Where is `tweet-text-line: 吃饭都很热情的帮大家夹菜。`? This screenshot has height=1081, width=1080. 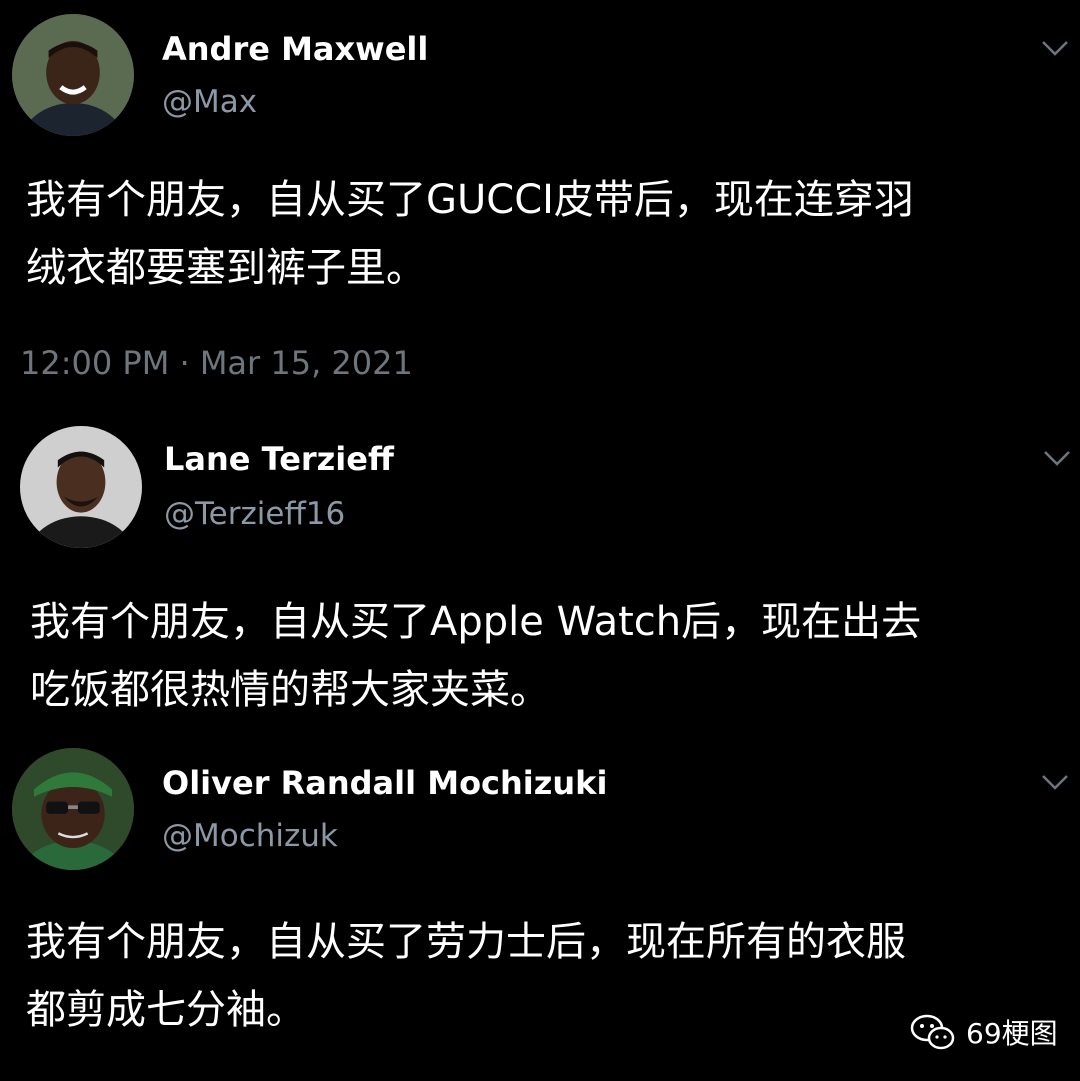
tweet-text-line: 吃饭都很热情的帮大家夹菜。 is located at coordinates (290, 690).